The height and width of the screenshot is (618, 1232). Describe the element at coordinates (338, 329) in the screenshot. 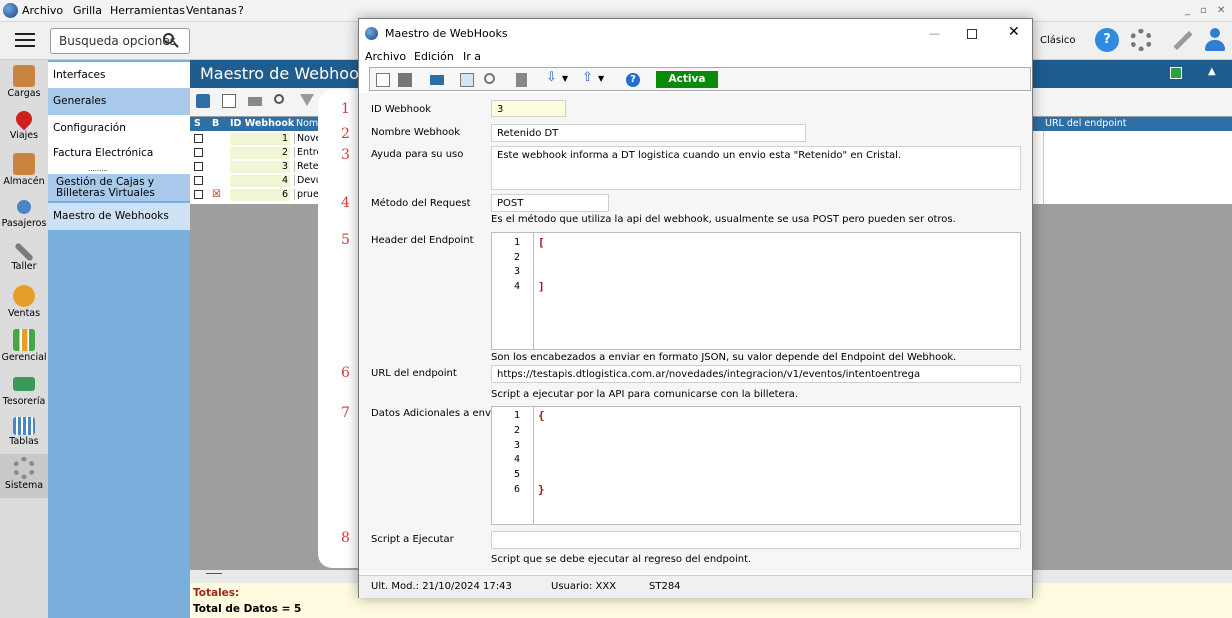

I see `dialog-number-gutter` at that location.